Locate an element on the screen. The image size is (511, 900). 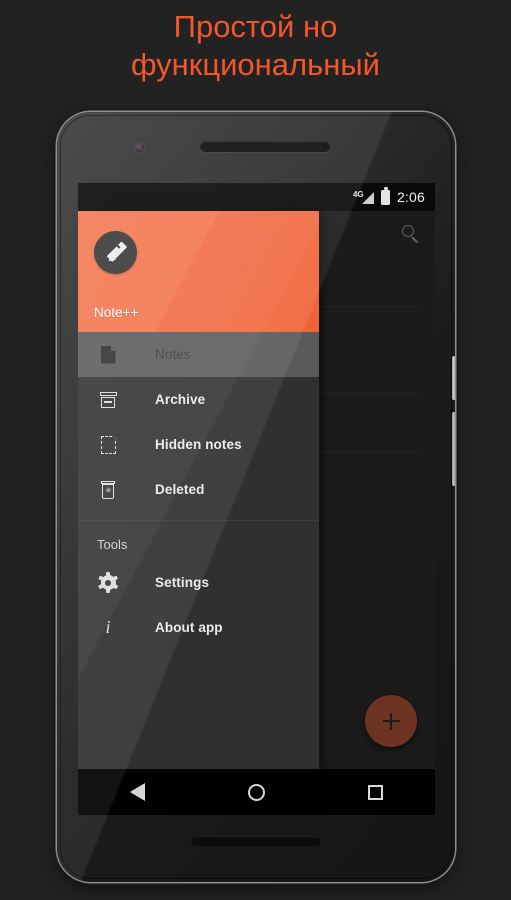
document-sheet is located at coordinates (108, 354).